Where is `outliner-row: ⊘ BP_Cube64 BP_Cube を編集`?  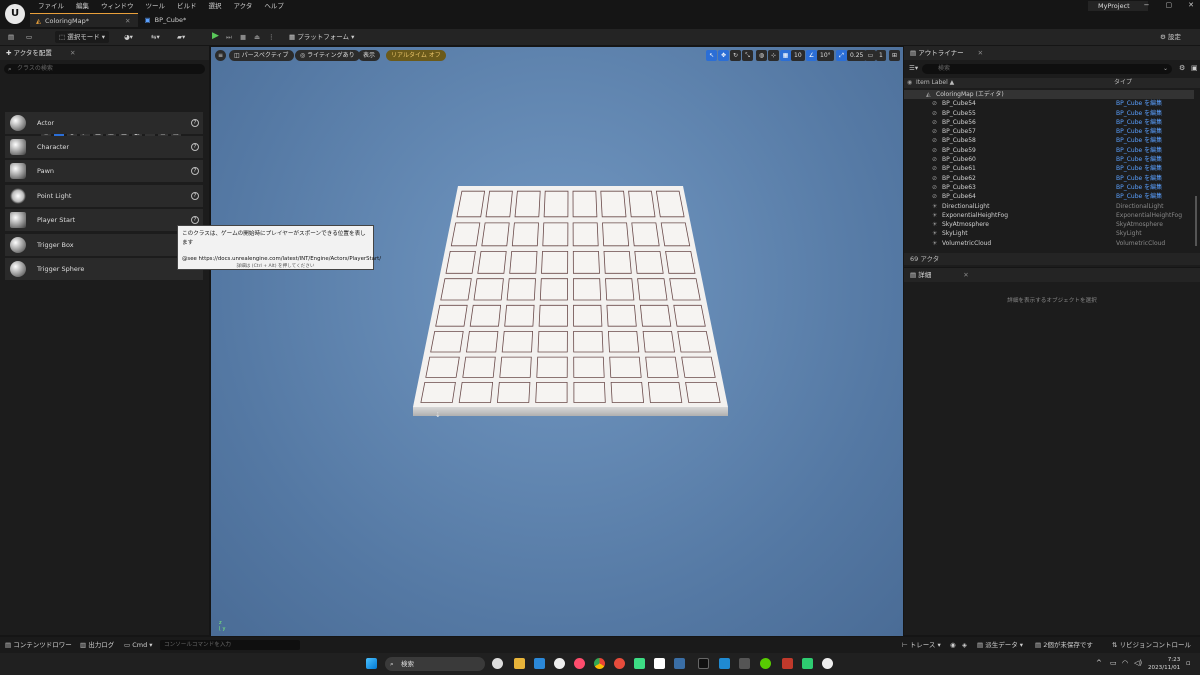
outliner-row: ⊘ BP_Cube64 BP_Cube を編集 is located at coordinates (1049, 196).